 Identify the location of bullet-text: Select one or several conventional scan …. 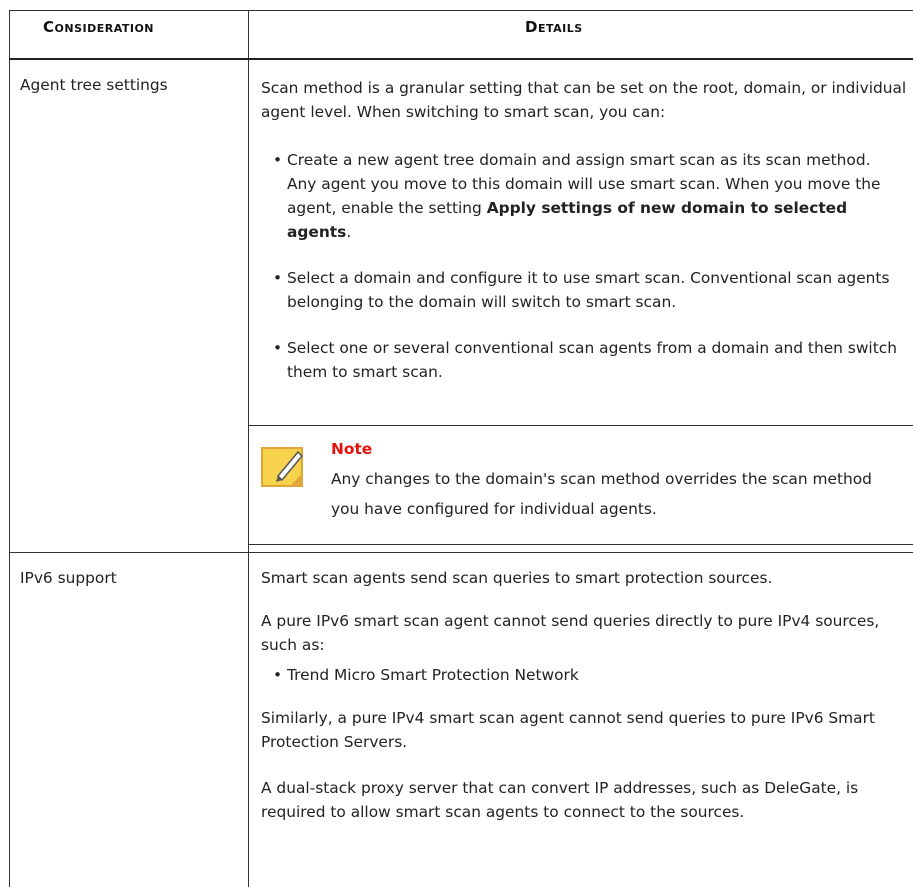
(592, 360).